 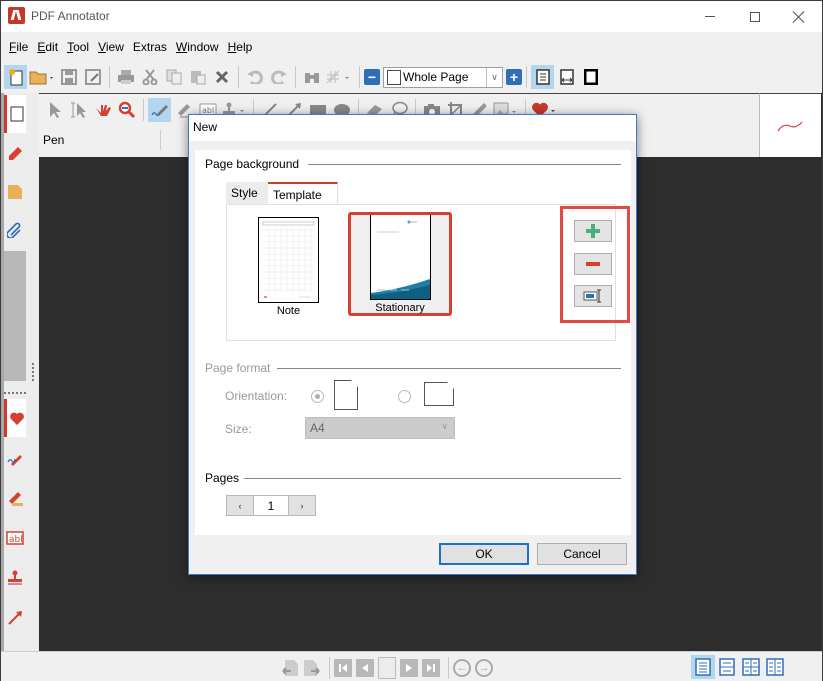 I want to click on first-page-button, so click(x=343, y=668).